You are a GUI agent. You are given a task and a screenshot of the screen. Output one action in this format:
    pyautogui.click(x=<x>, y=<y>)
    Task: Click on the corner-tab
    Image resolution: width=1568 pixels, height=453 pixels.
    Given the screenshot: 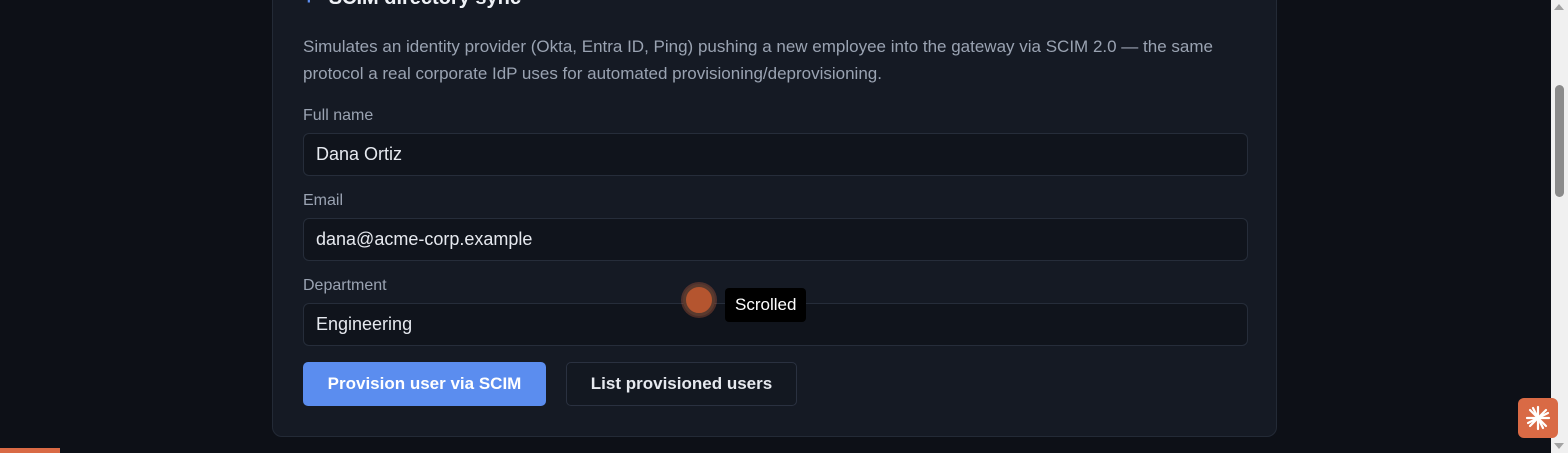 What is the action you would take?
    pyautogui.click(x=30, y=450)
    